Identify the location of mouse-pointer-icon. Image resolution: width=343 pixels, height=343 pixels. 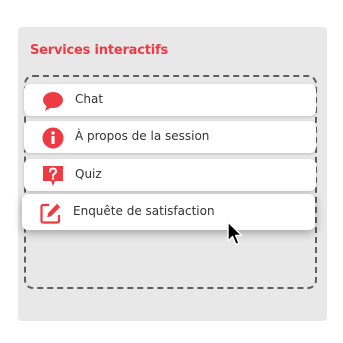
(235, 233).